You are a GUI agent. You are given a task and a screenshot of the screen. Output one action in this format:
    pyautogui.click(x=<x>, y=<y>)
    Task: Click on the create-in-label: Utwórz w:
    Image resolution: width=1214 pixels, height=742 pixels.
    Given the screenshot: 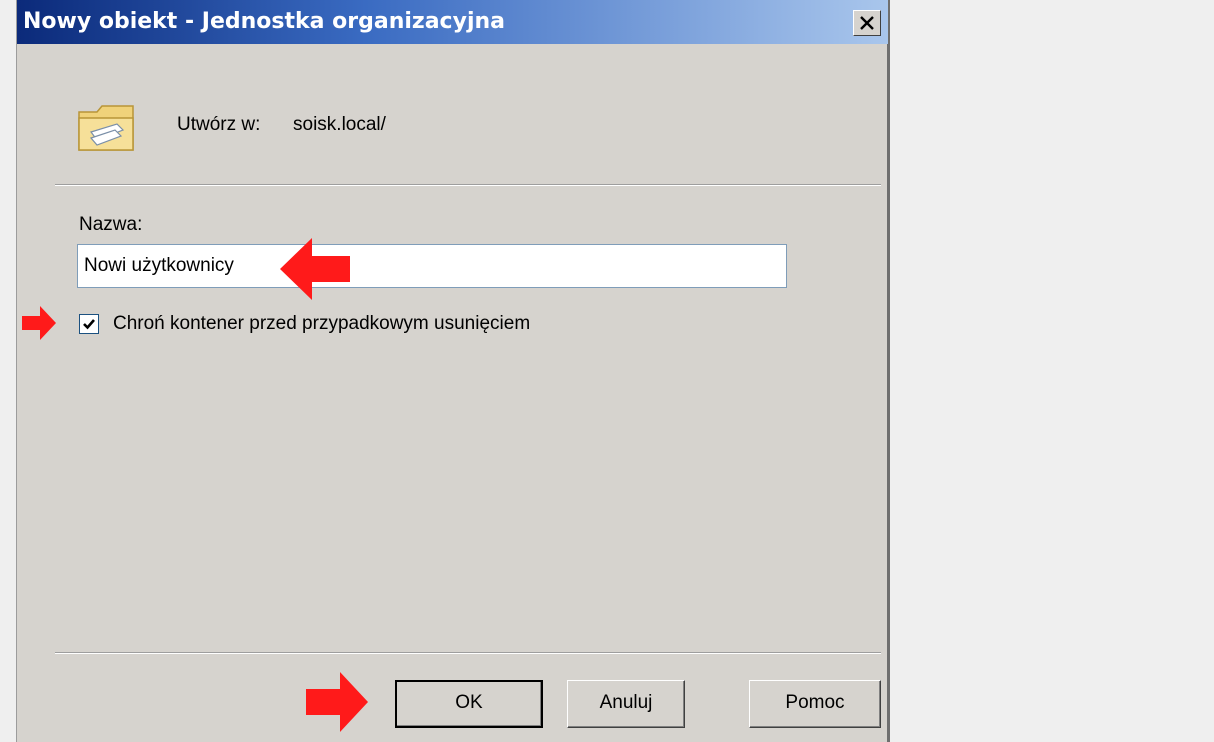 What is the action you would take?
    pyautogui.click(x=219, y=124)
    